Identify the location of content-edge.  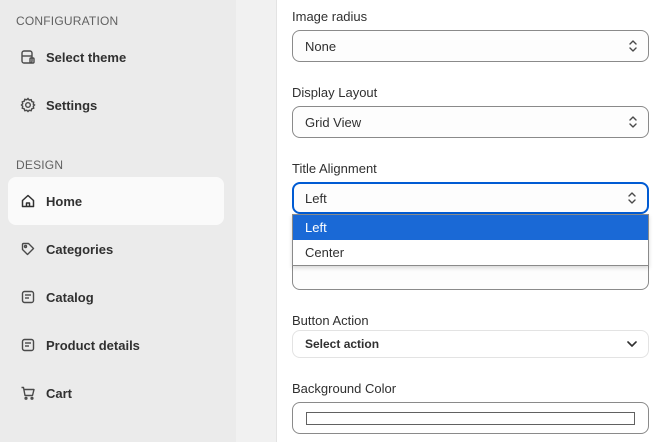
(276, 221).